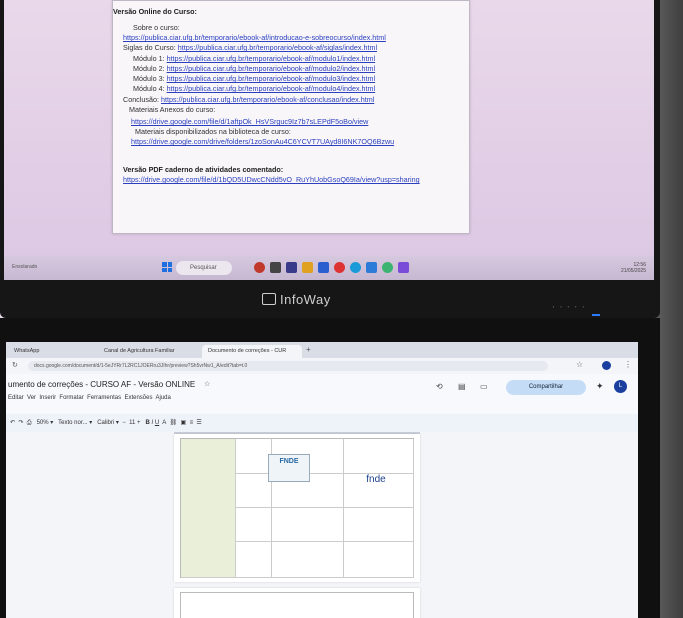  What do you see at coordinates (355, 267) in the screenshot?
I see `edge-icon` at bounding box center [355, 267].